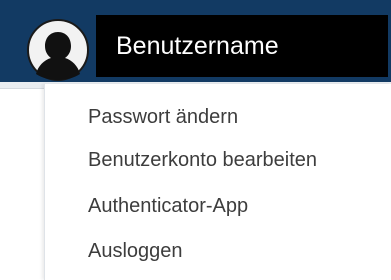 The image size is (391, 280). I want to click on menu-item-change-password: Passwort ändern, so click(238, 117).